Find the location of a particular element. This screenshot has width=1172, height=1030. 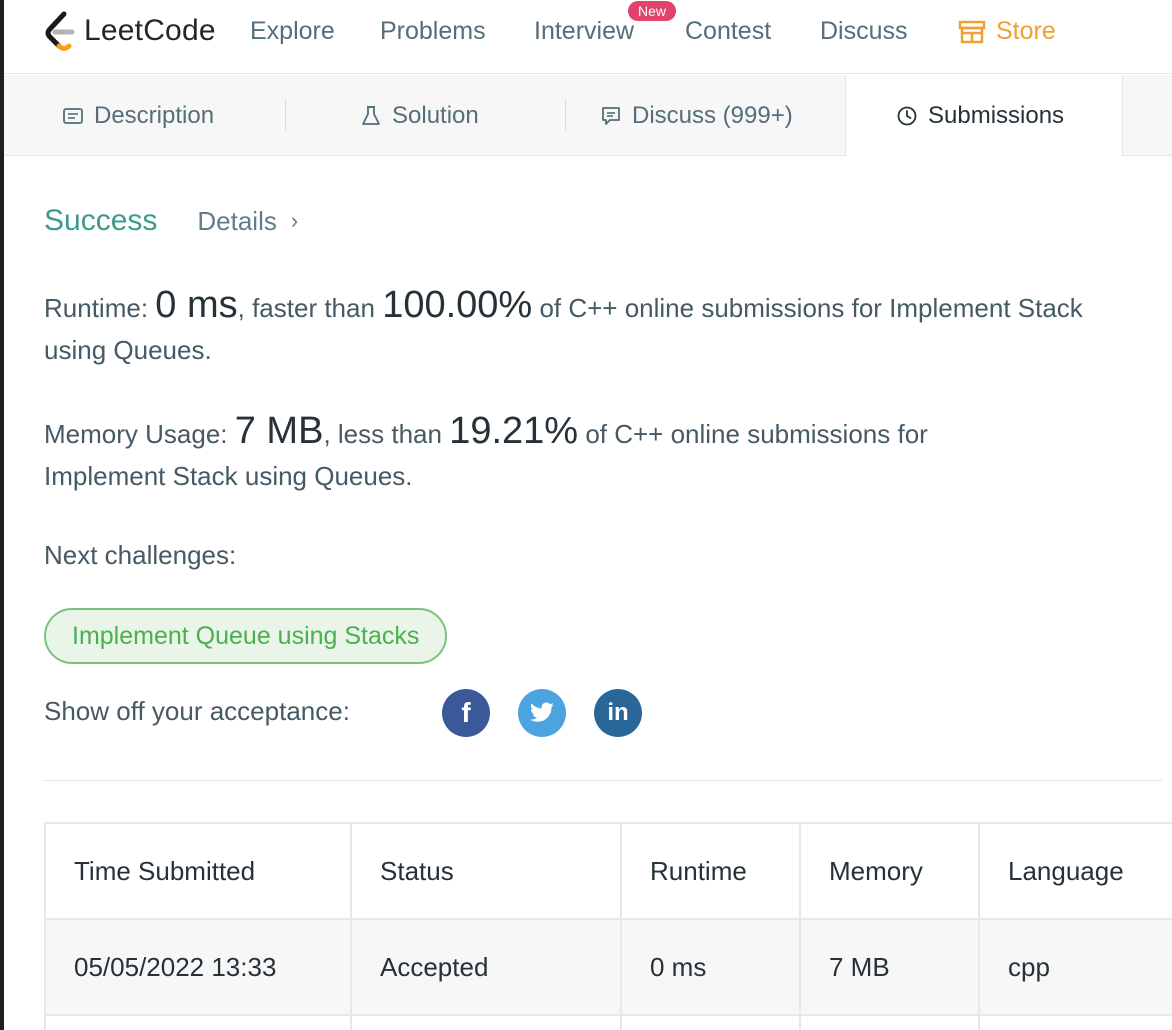

status-row: Success Details › is located at coordinates (171, 221).